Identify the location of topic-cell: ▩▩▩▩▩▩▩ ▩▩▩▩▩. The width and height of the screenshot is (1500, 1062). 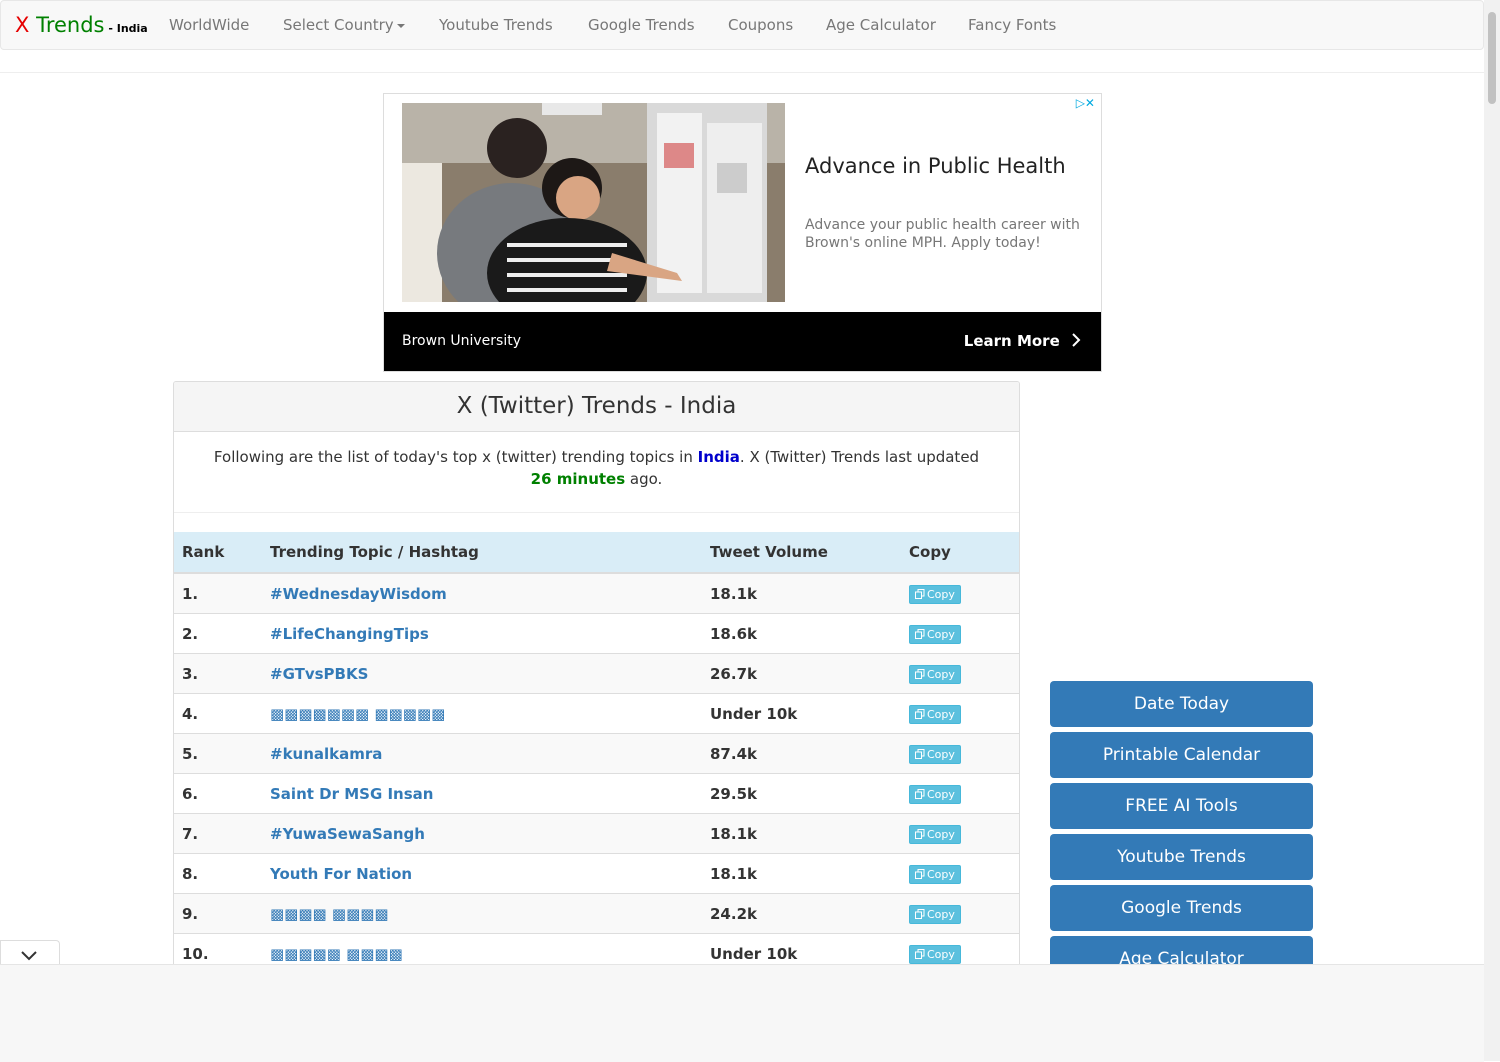
(482, 713).